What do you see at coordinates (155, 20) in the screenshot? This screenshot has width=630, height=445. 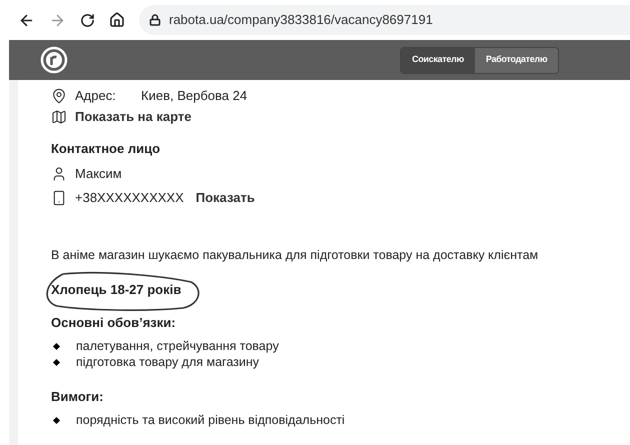 I see `lock-icon` at bounding box center [155, 20].